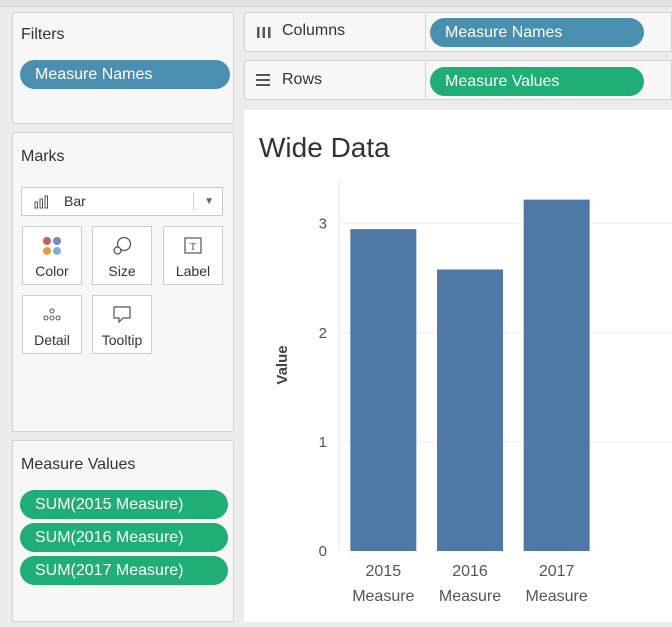 The image size is (672, 627). What do you see at coordinates (122, 315) in the screenshot?
I see `tooltip-icon` at bounding box center [122, 315].